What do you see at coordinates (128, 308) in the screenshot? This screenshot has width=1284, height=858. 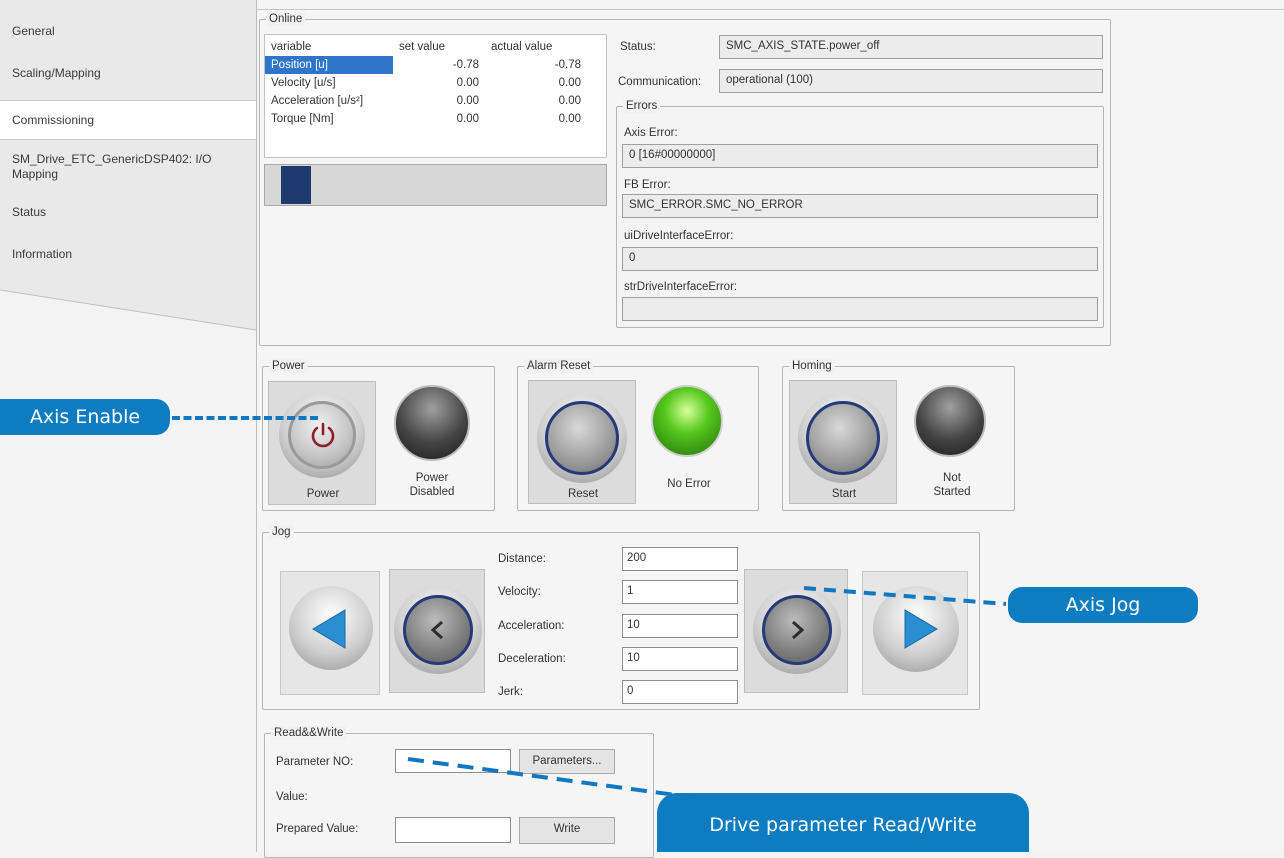 I see `sidebar-fold` at bounding box center [128, 308].